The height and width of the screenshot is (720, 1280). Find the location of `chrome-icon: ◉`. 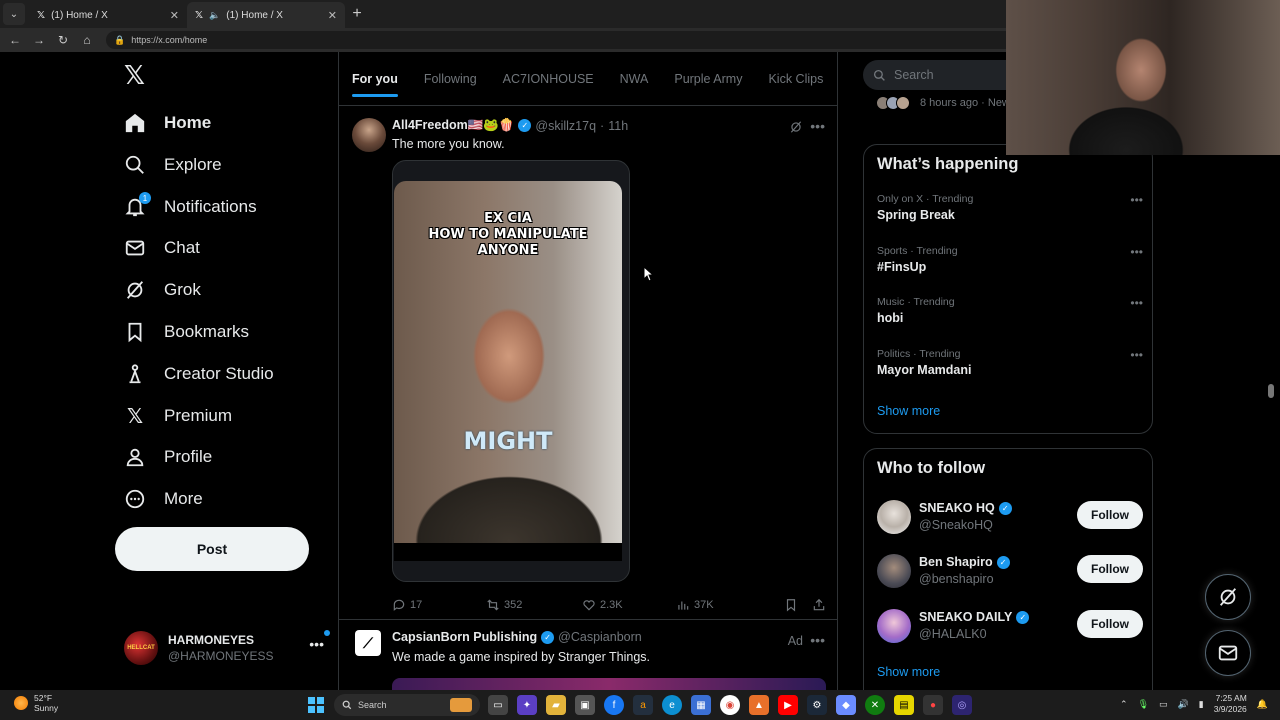

chrome-icon: ◉ is located at coordinates (730, 705).